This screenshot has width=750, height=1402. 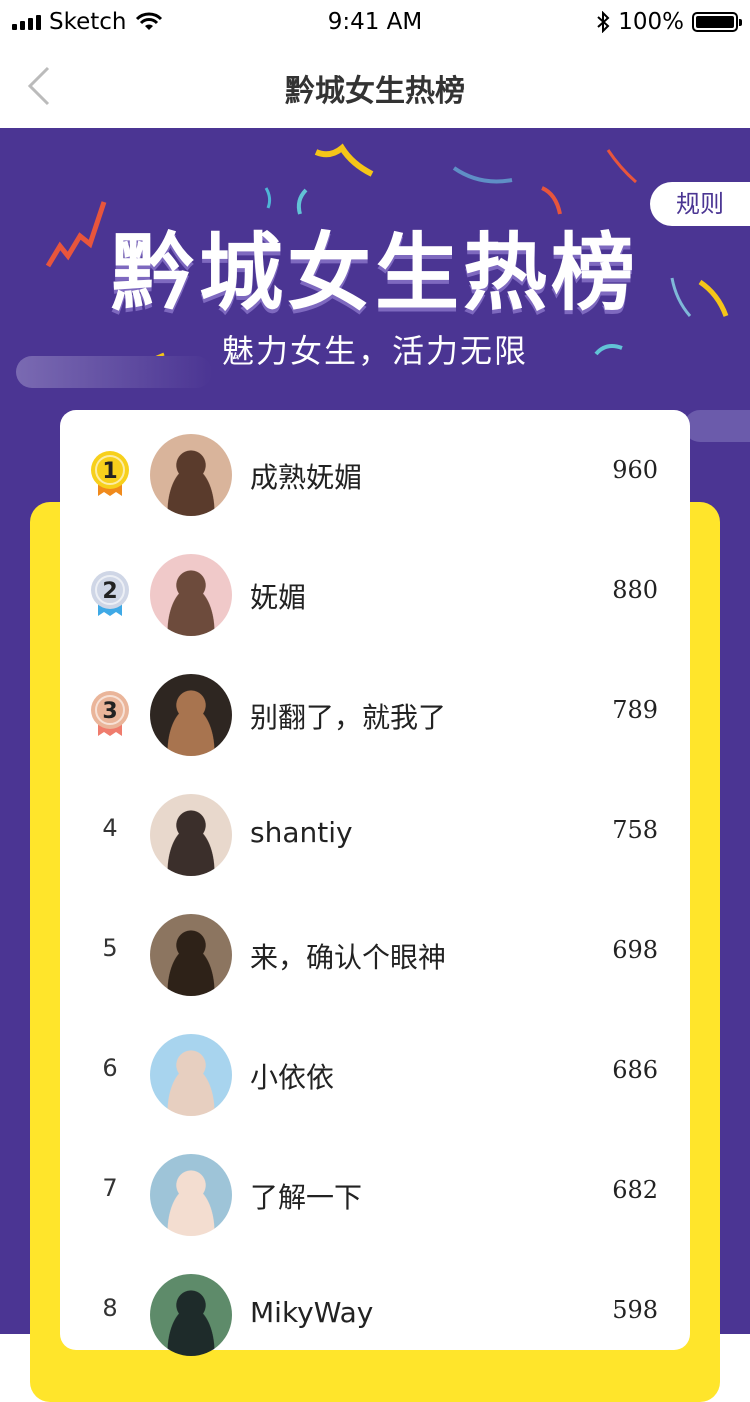 I want to click on bronze-medal-icon: 3, so click(x=110, y=713).